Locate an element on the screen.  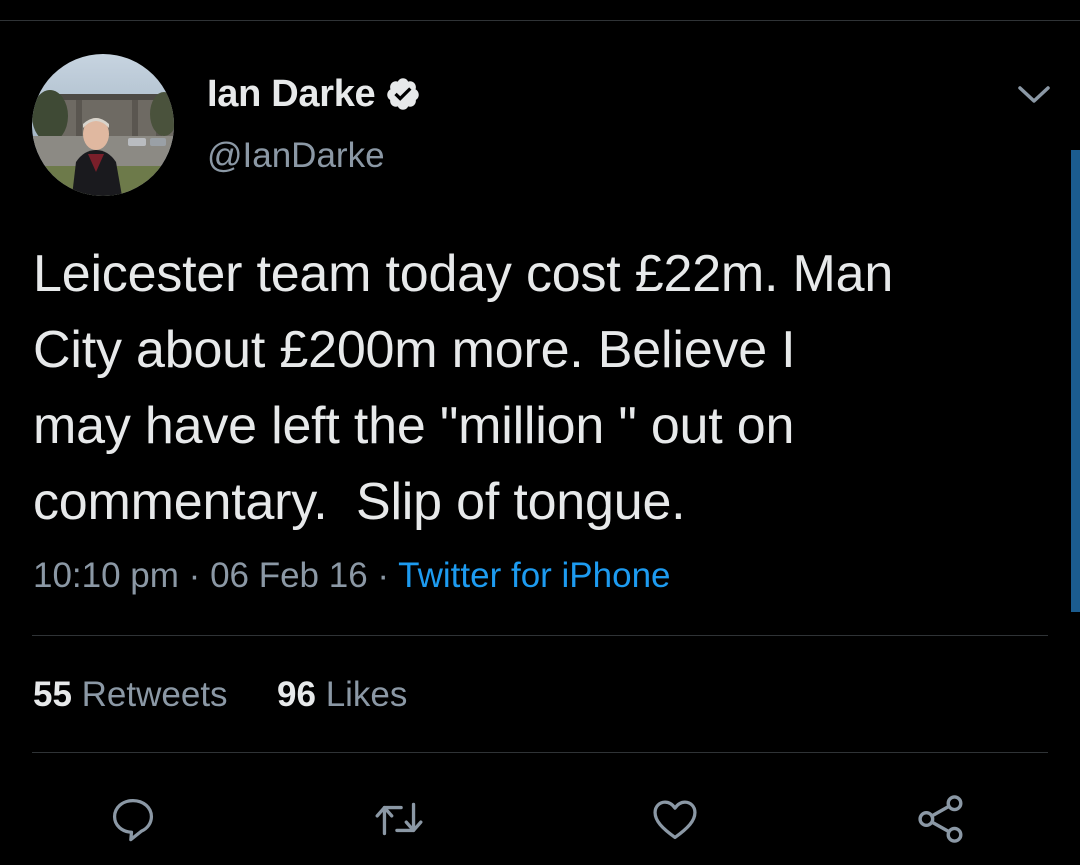
avatar-photo is located at coordinates (103, 125).